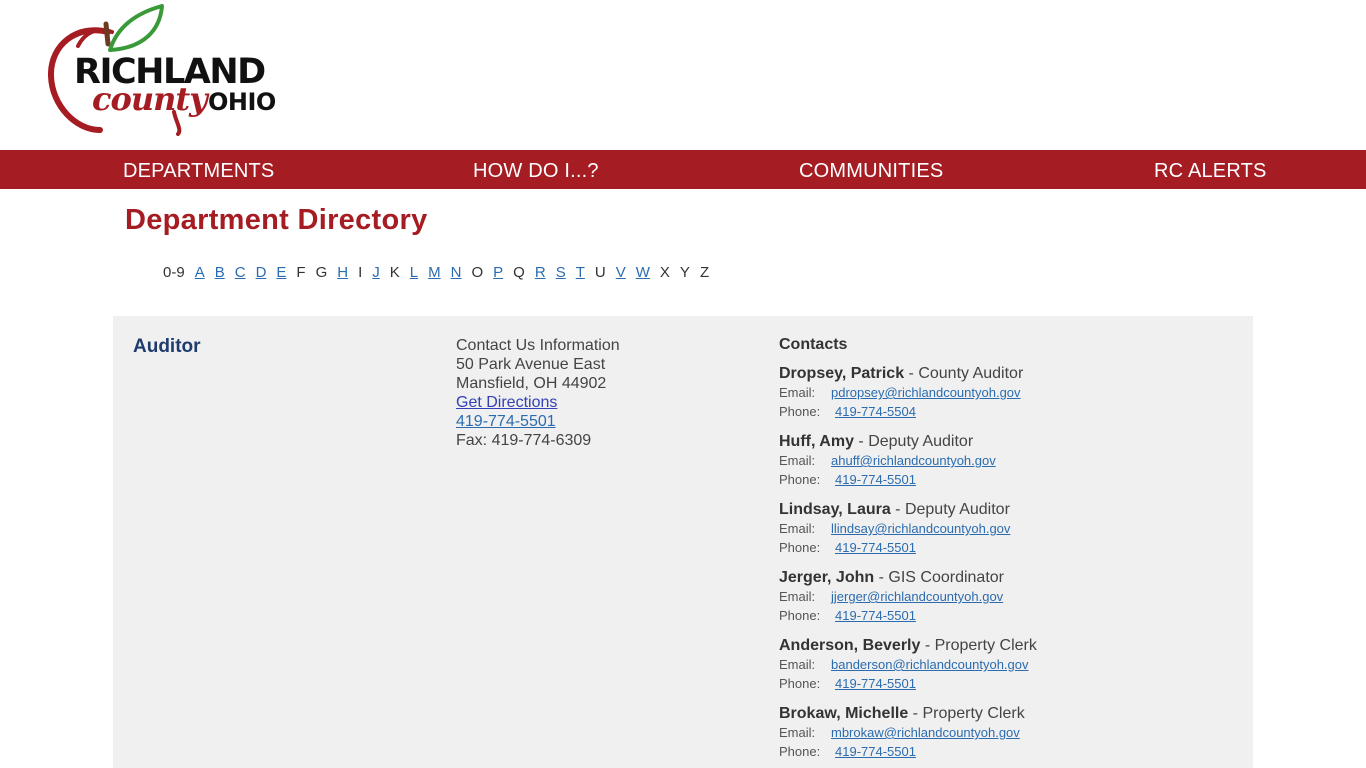  Describe the element at coordinates (220, 272) in the screenshot. I see `alphabet-letter: B` at that location.